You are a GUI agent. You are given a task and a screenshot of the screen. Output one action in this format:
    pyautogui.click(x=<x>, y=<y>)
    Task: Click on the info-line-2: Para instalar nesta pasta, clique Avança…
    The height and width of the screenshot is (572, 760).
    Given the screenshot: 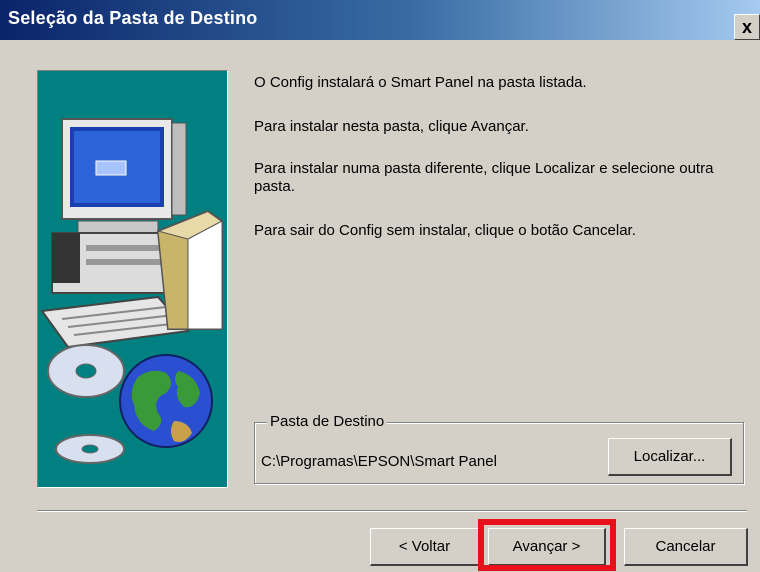 What is the action you would take?
    pyautogui.click(x=391, y=126)
    